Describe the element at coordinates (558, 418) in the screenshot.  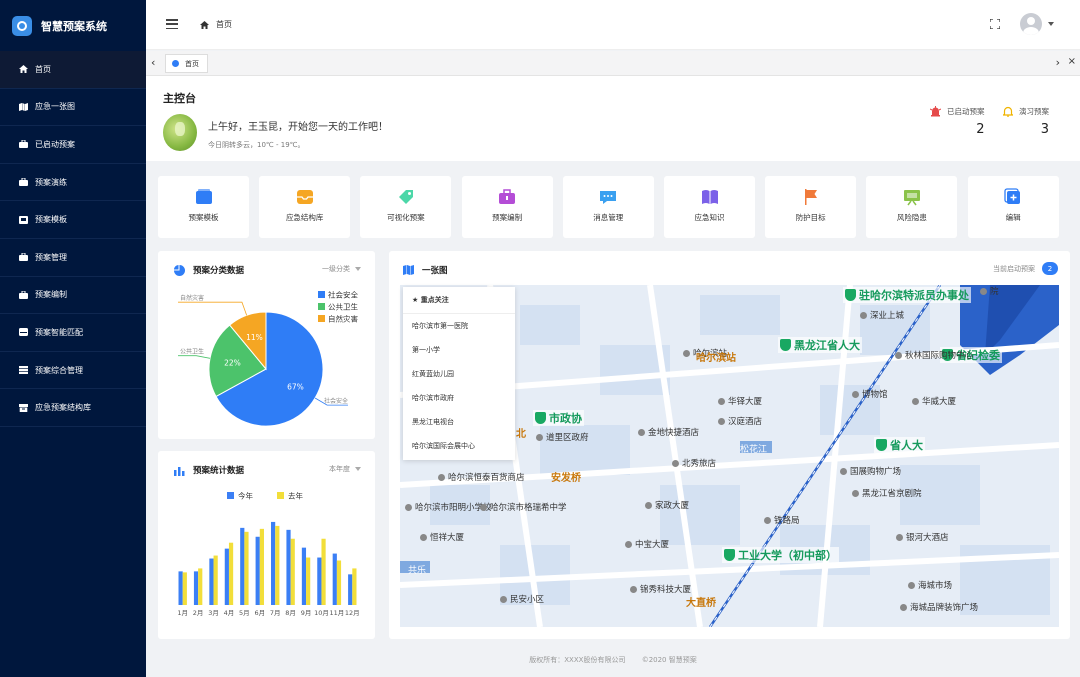
I see `map-label: 市政协` at that location.